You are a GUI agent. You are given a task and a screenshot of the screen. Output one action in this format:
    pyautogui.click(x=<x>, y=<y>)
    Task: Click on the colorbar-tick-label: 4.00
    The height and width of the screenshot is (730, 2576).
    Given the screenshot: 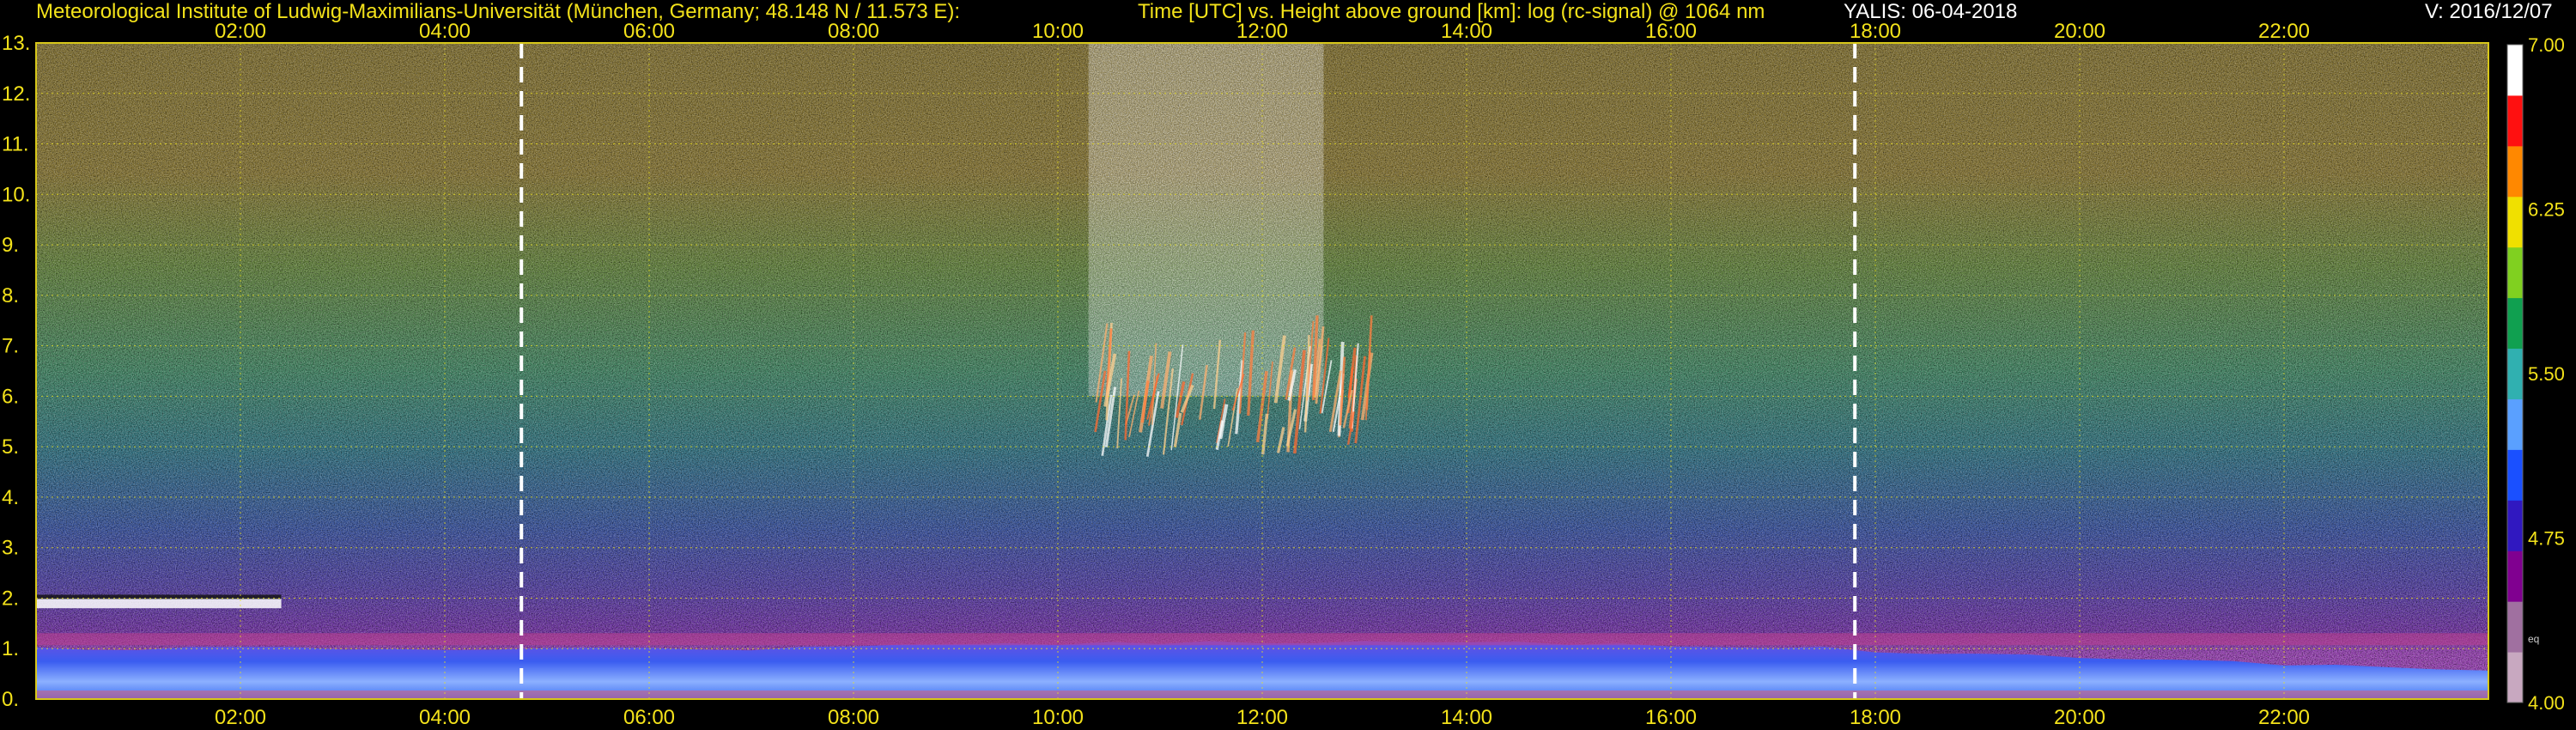 What is the action you would take?
    pyautogui.click(x=2546, y=703)
    